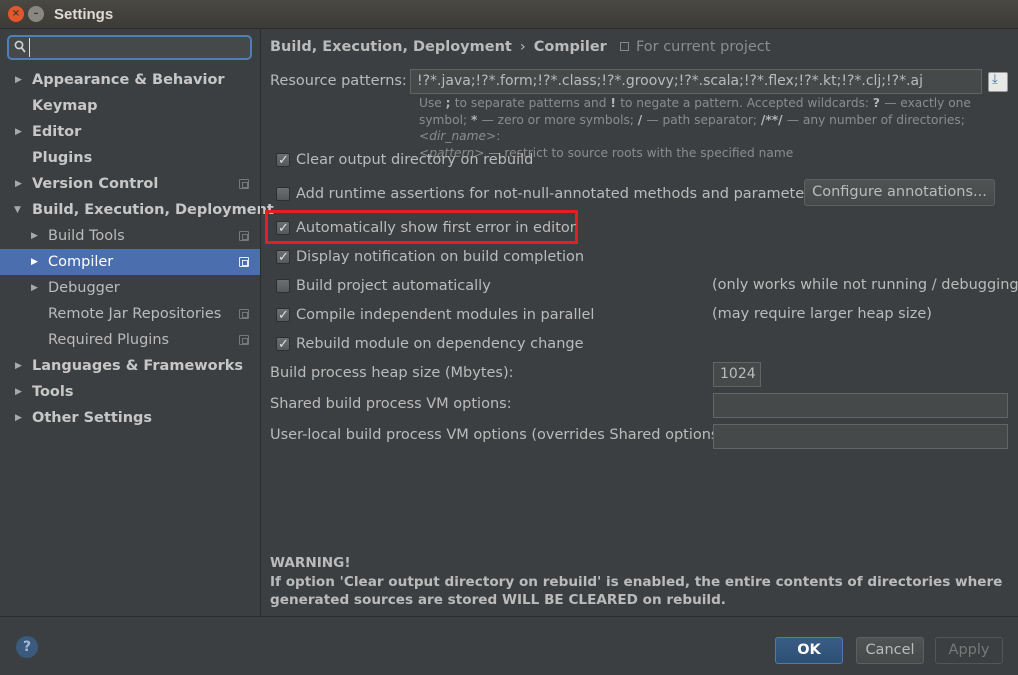 The width and height of the screenshot is (1018, 675). Describe the element at coordinates (445, 315) in the screenshot. I see `checkbox-label: Compile independent modules in parallel` at that location.